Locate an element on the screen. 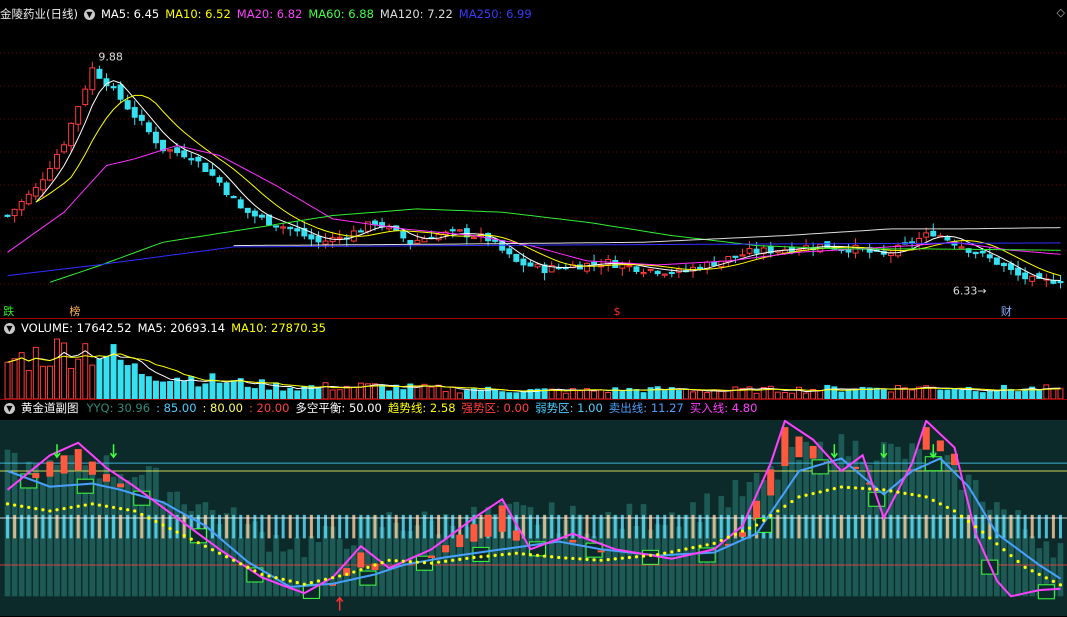 The image size is (1067, 617). dropdown-icon: ▼ is located at coordinates (89, 14).